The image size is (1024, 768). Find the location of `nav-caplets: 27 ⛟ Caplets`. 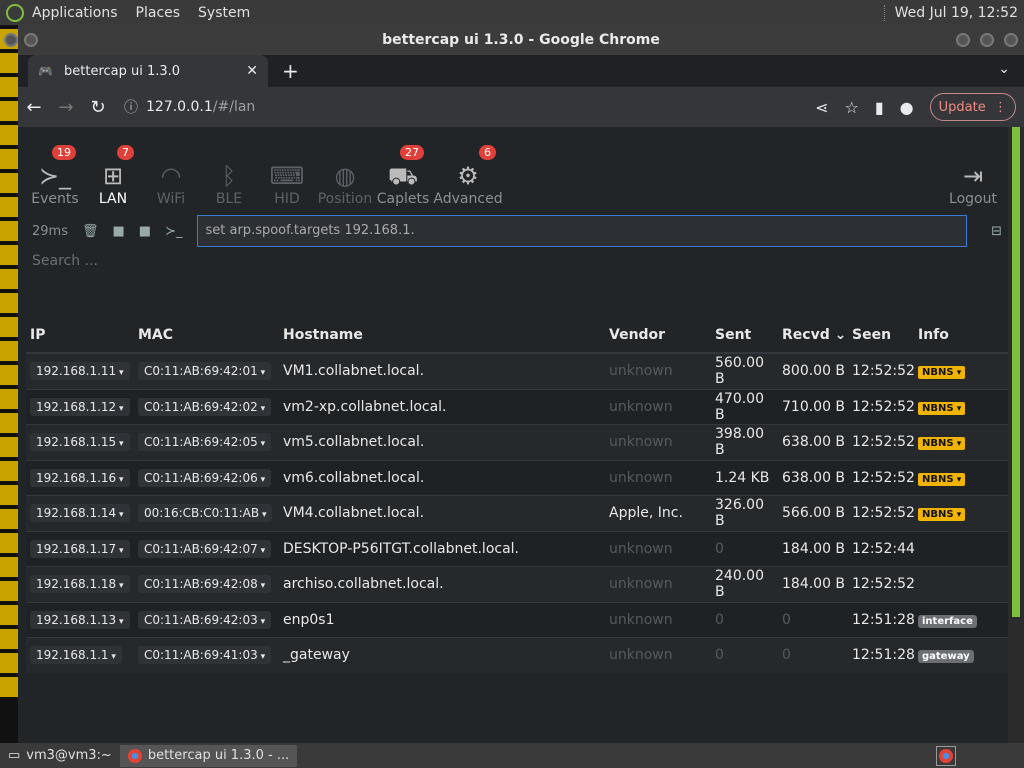

nav-caplets: 27 ⛟ Caplets is located at coordinates (403, 172).